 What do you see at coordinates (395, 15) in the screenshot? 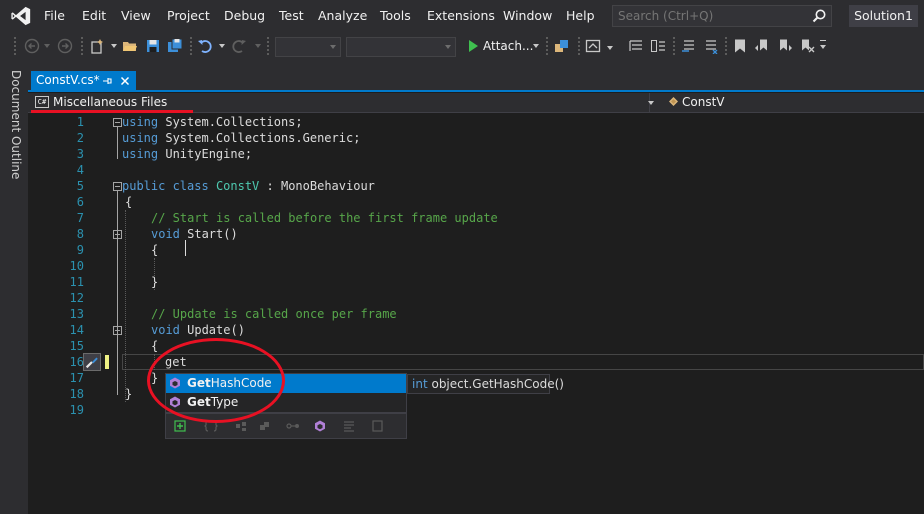
I see `menu-tools: Tools` at bounding box center [395, 15].